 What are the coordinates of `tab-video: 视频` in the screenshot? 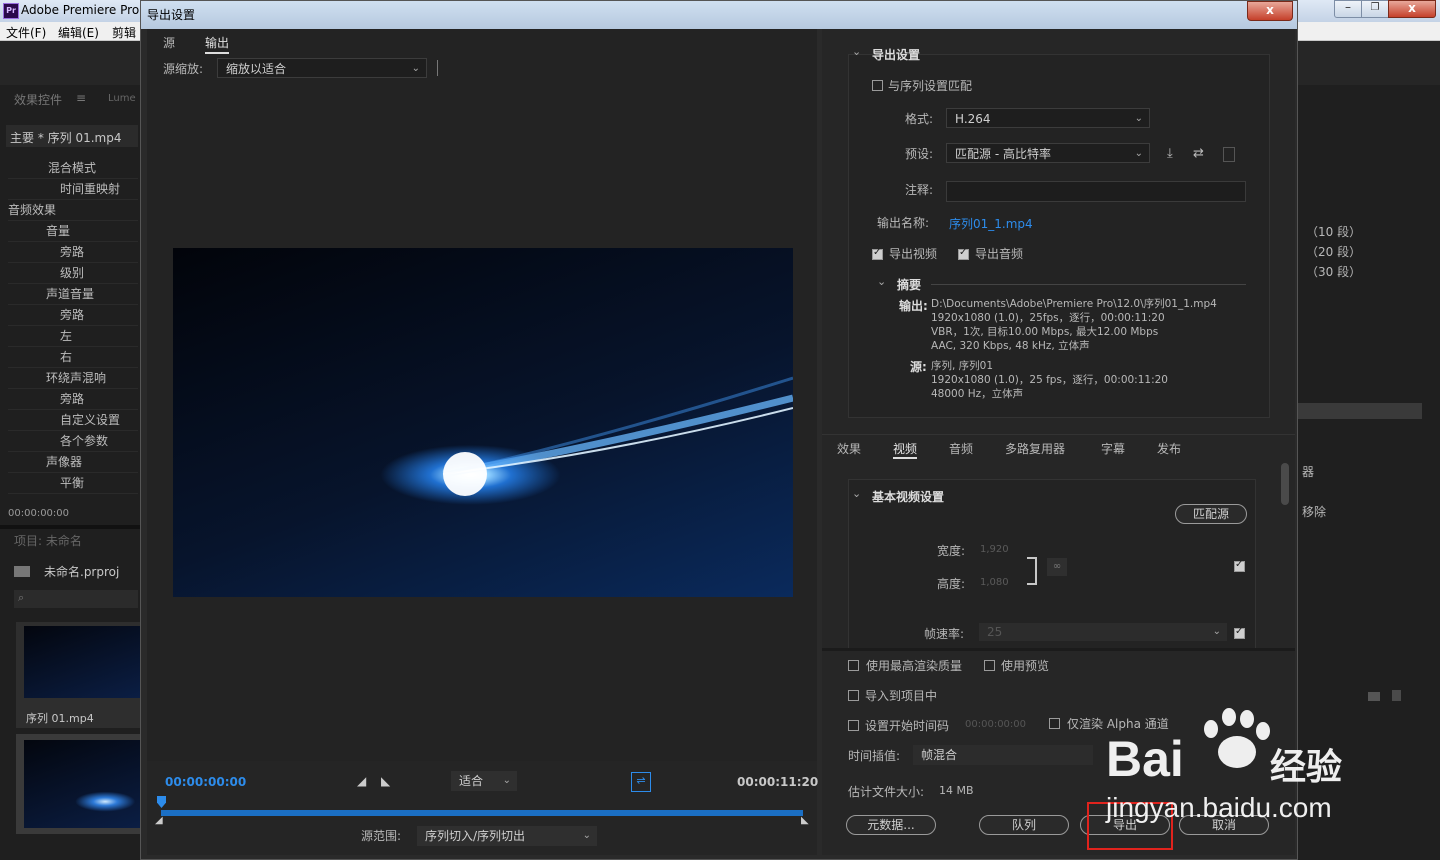 It's located at (905, 449).